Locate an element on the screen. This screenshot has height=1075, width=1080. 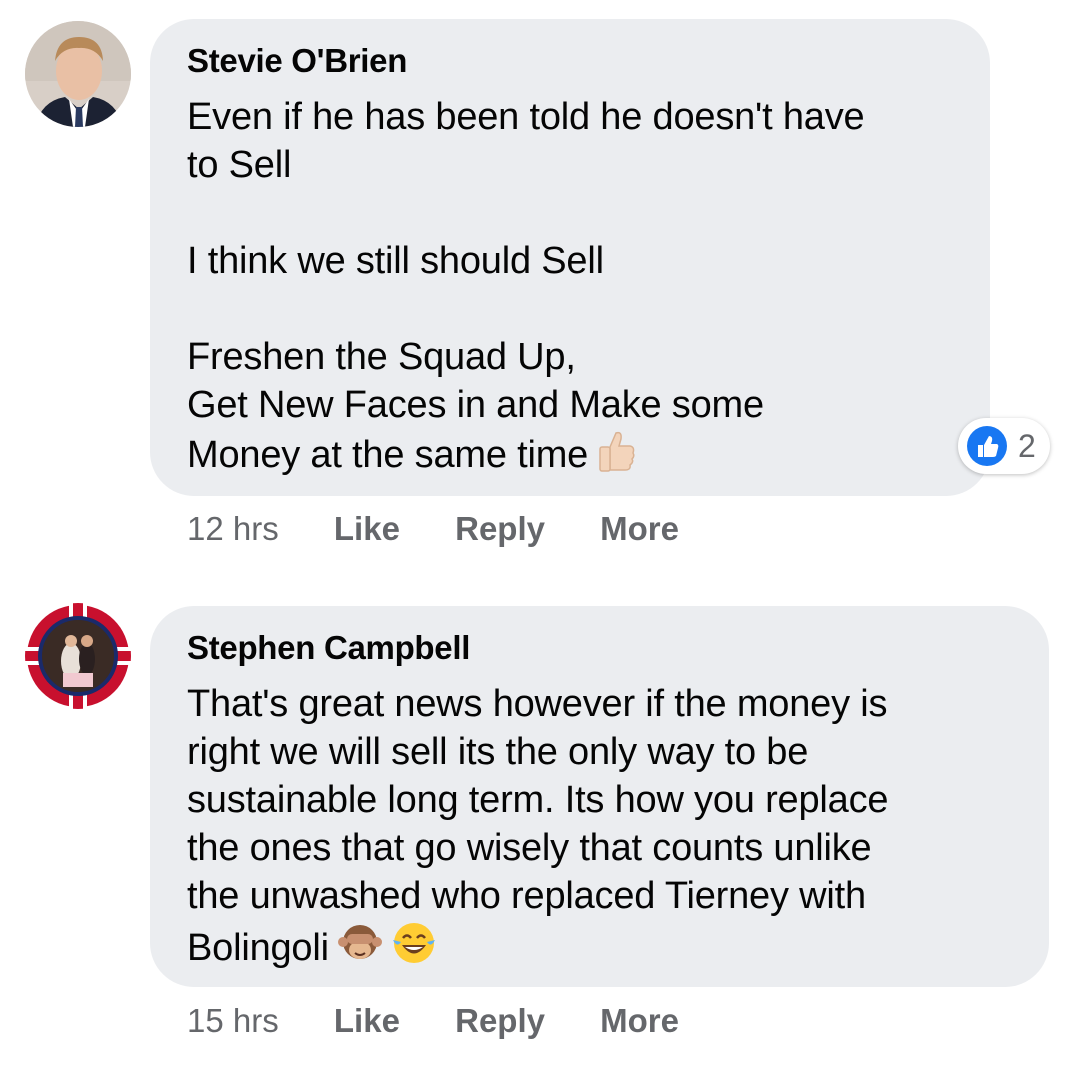
comment-actions: 15 hrs Like Reply More is located at coordinates (456, 1021).